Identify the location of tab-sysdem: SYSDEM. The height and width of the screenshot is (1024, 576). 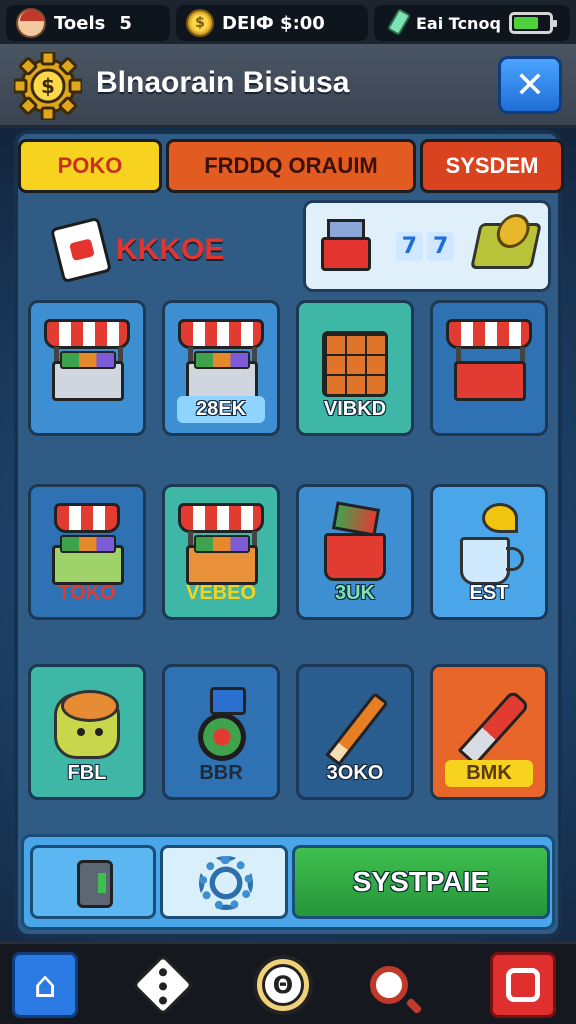
(492, 166).